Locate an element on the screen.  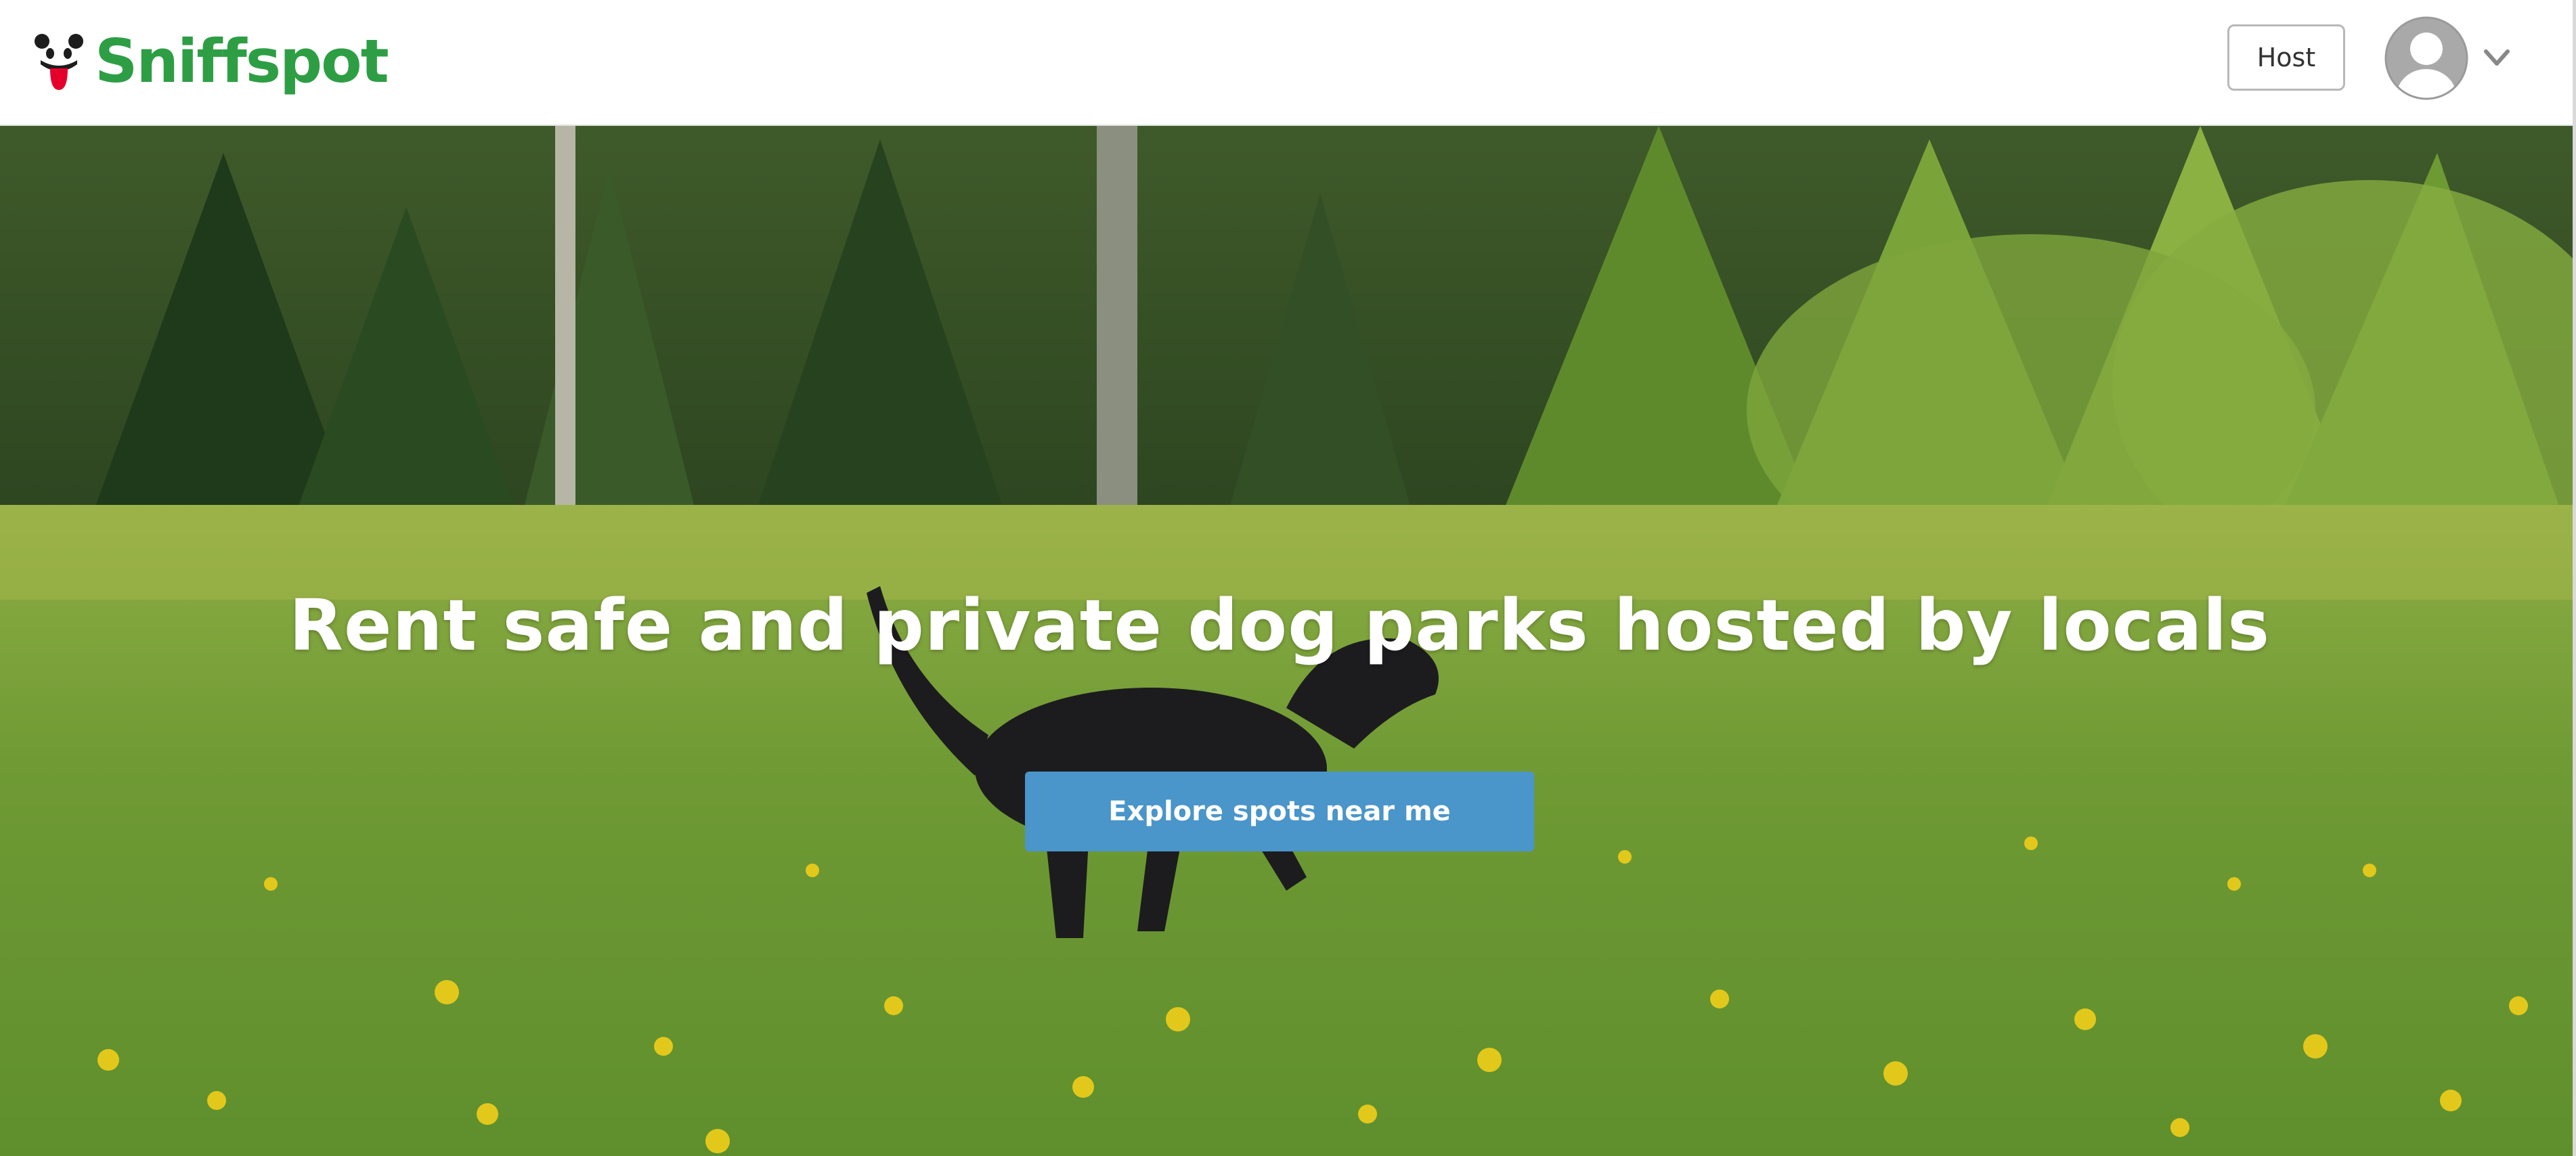
brand-name: Sniffspot is located at coordinates (242, 61).